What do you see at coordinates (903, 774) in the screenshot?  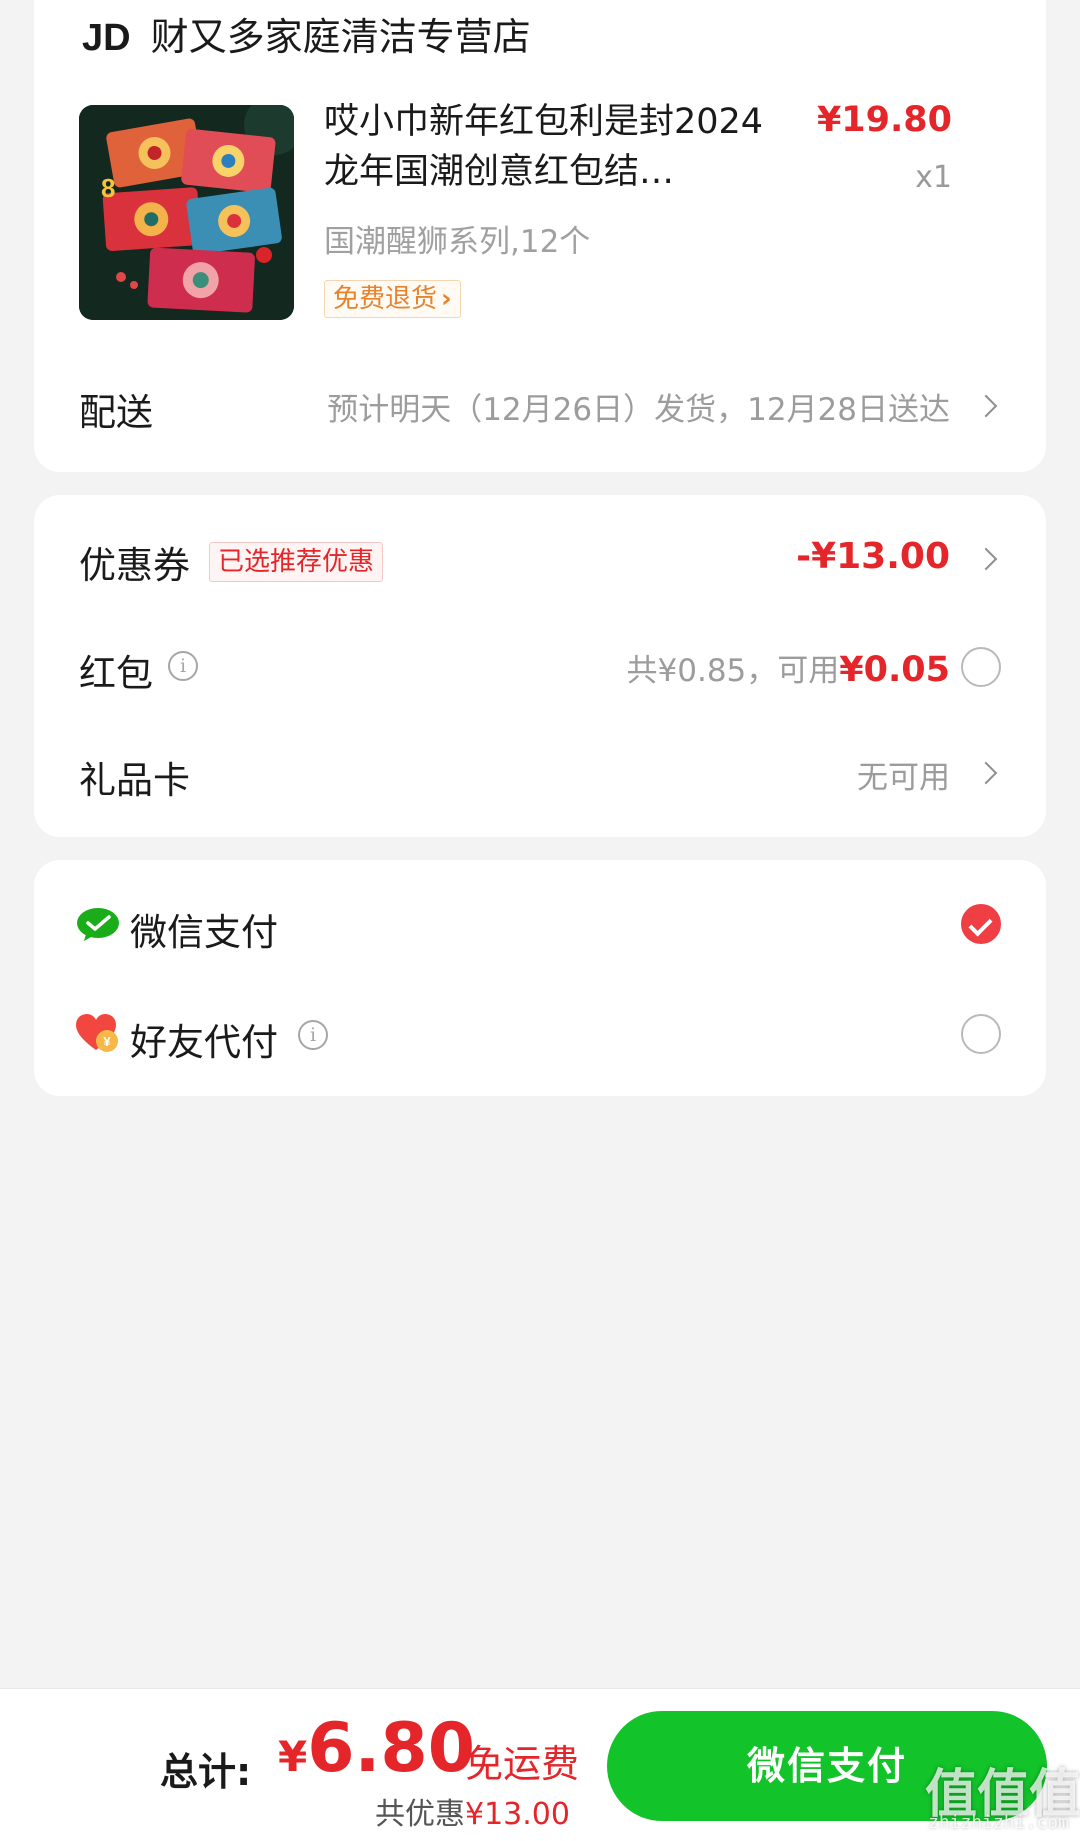 I see `gift-card-value: 无可用` at bounding box center [903, 774].